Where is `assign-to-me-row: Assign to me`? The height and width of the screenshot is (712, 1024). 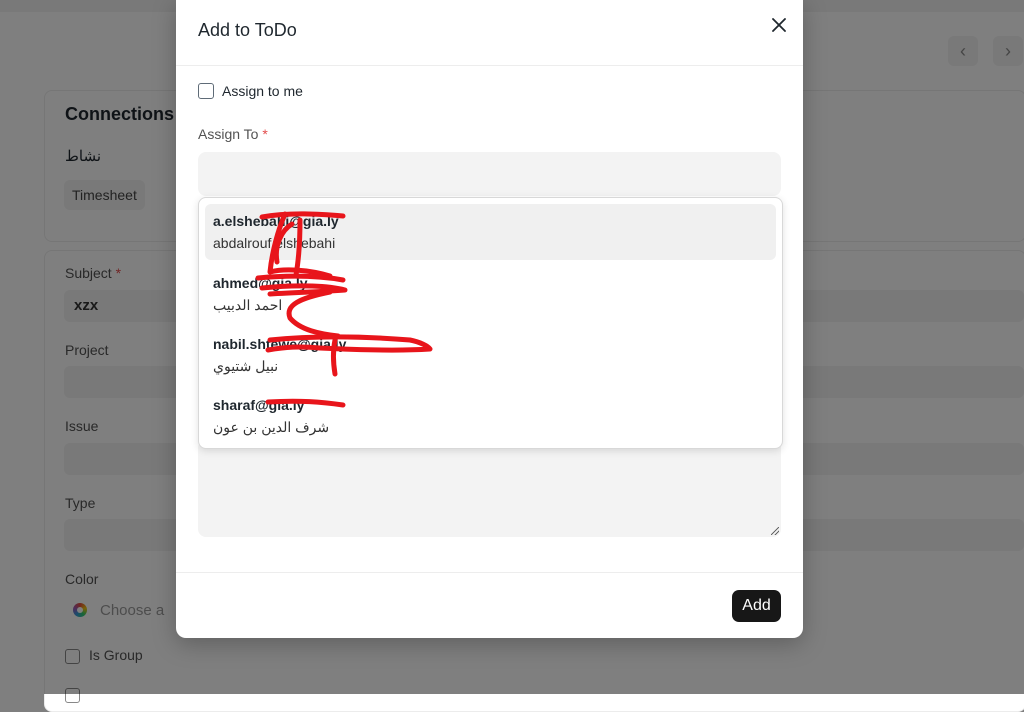 assign-to-me-row: Assign to me is located at coordinates (250, 91).